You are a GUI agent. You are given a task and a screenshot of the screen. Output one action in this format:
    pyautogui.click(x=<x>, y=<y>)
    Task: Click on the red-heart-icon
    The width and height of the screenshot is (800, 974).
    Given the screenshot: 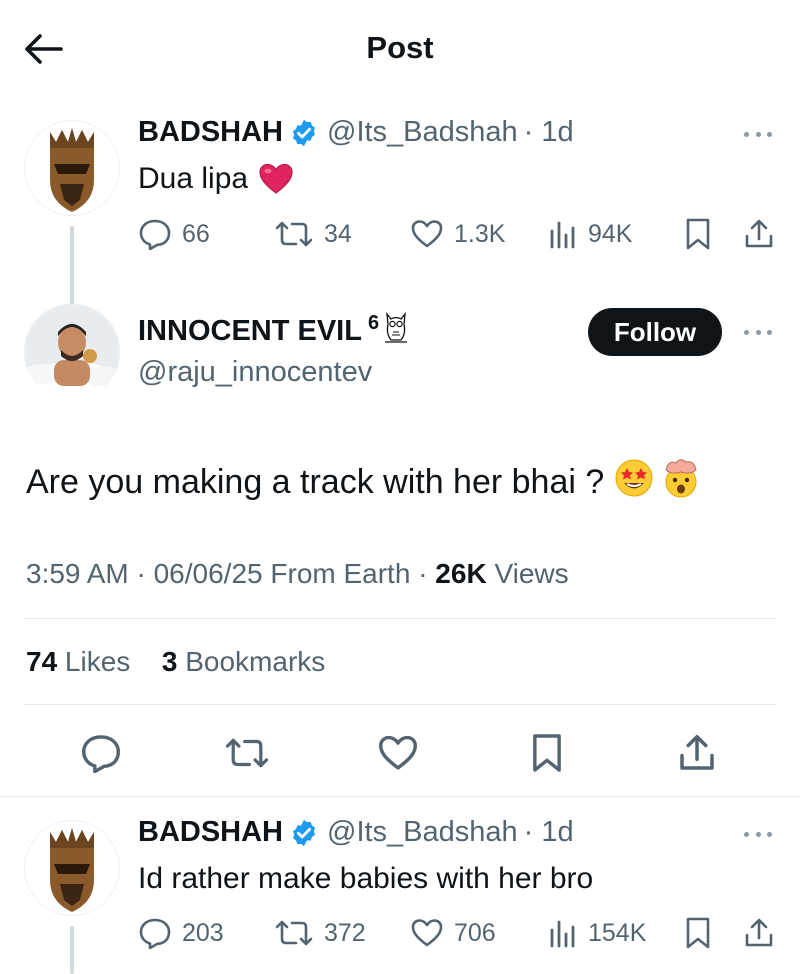 What is the action you would take?
    pyautogui.click(x=276, y=178)
    